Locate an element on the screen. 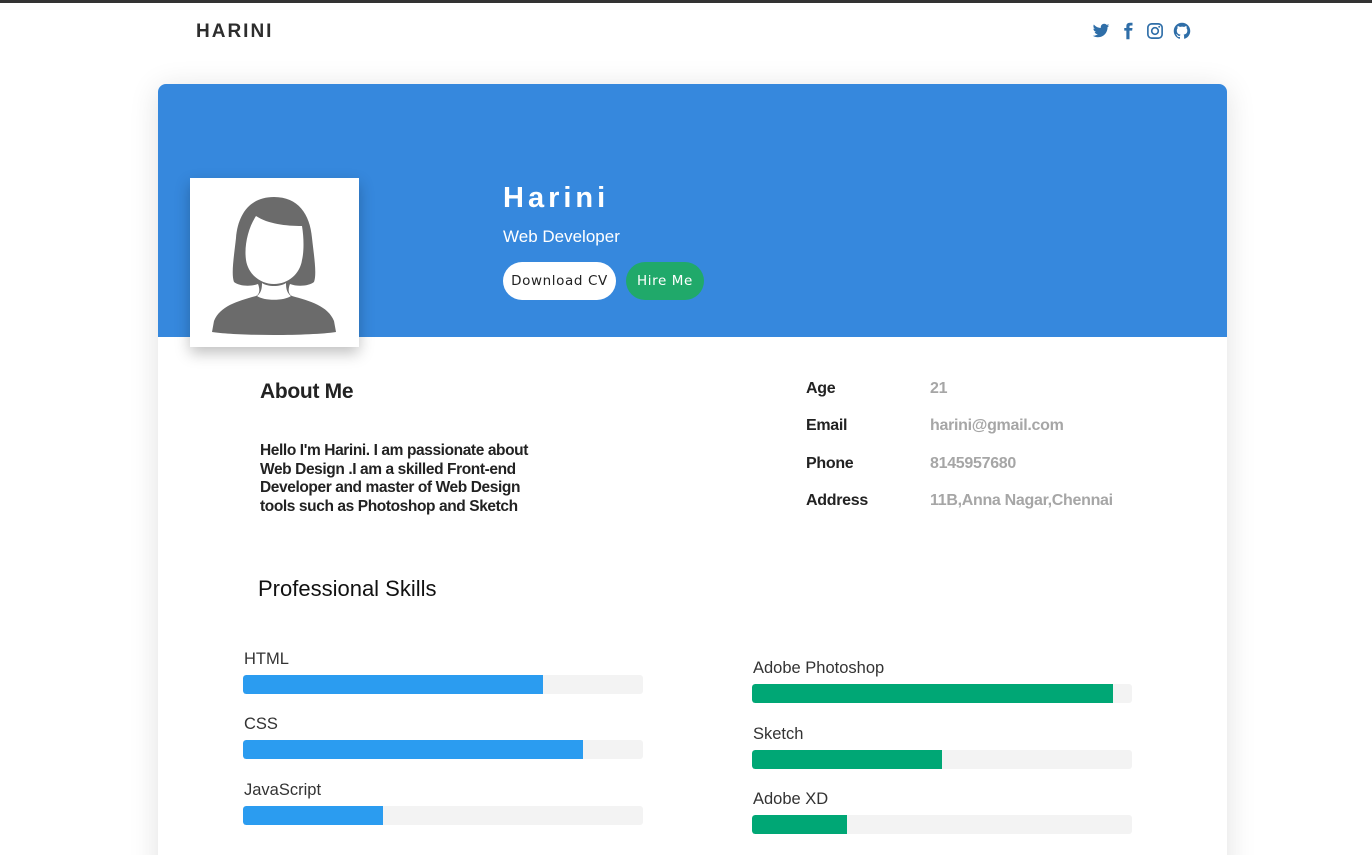 Image resolution: width=1372 pixels, height=855 pixels. info-value: 11B,Anna Nagar,Chennai is located at coordinates (1021, 500).